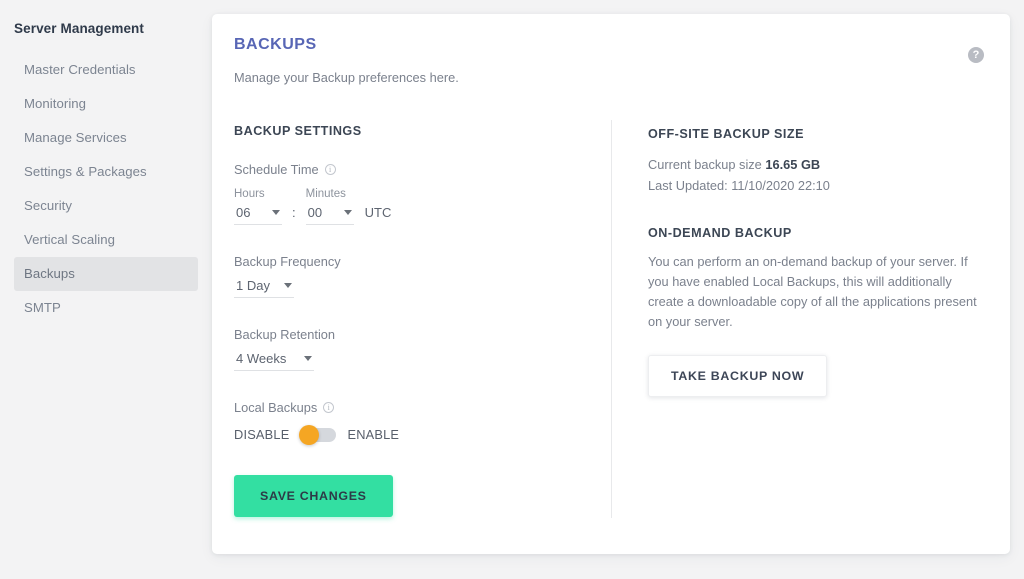 The image size is (1024, 579). I want to click on toggle-off-label: DISABLE, so click(262, 434).